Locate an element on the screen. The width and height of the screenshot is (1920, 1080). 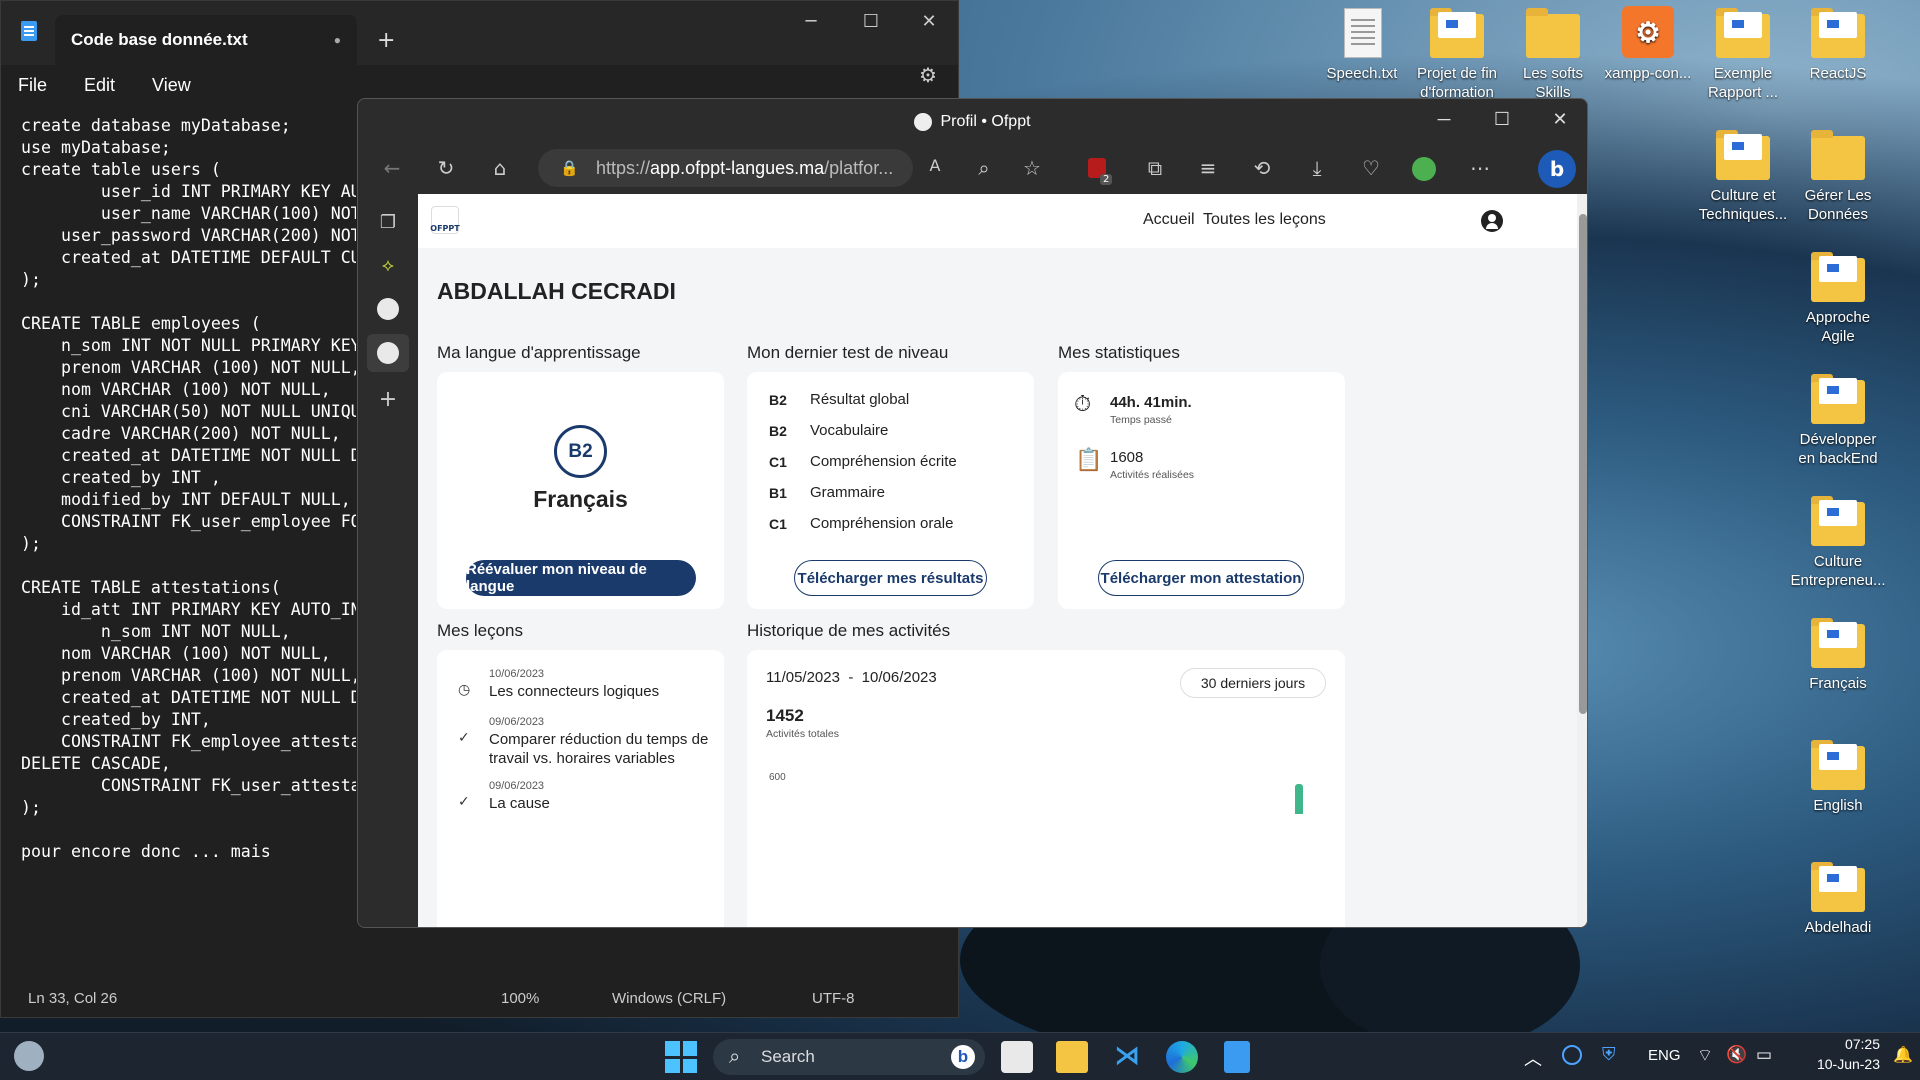
settings-gear-icon: ⚙ is located at coordinates (928, 75).